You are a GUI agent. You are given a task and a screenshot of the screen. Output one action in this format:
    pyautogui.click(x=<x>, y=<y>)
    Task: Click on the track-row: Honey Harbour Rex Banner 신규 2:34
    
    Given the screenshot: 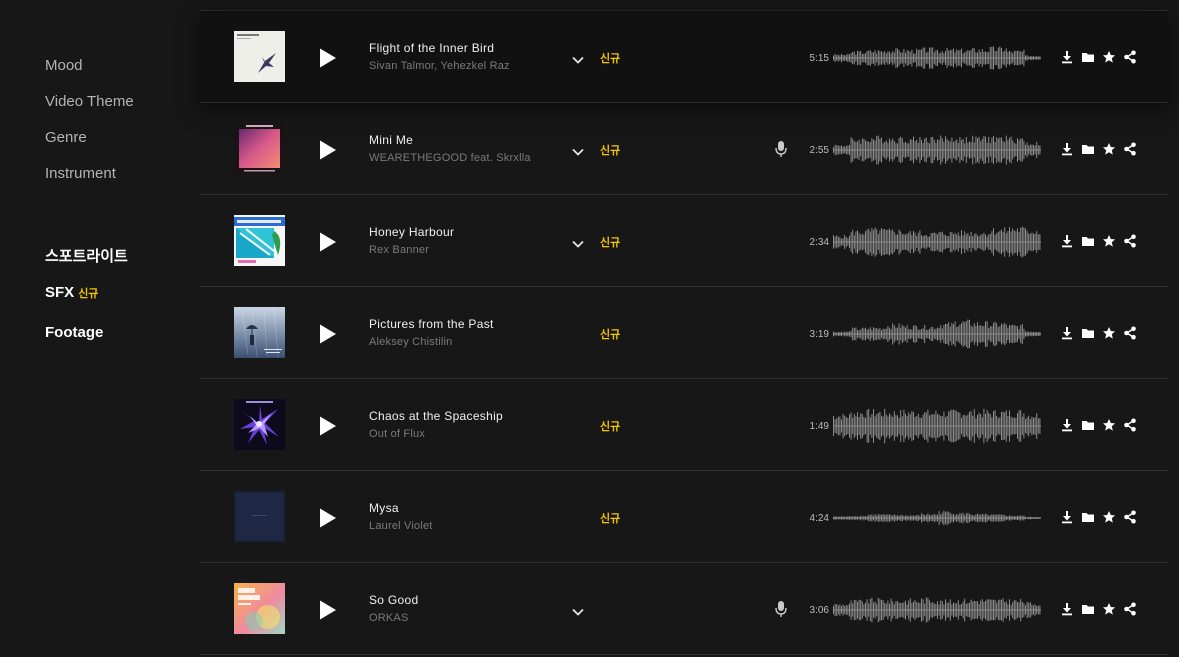 What is the action you would take?
    pyautogui.click(x=684, y=241)
    